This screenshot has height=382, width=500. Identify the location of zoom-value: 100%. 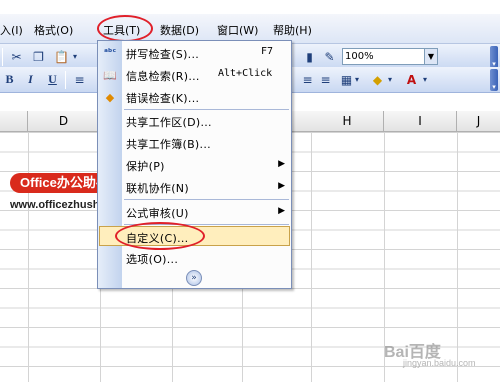
(359, 56).